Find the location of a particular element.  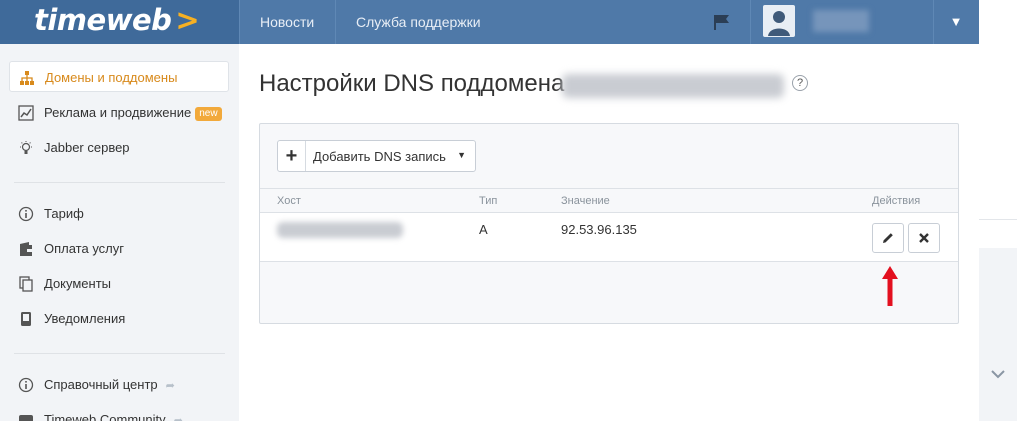

logo-text: timeweb > is located at coordinates (117, 20).